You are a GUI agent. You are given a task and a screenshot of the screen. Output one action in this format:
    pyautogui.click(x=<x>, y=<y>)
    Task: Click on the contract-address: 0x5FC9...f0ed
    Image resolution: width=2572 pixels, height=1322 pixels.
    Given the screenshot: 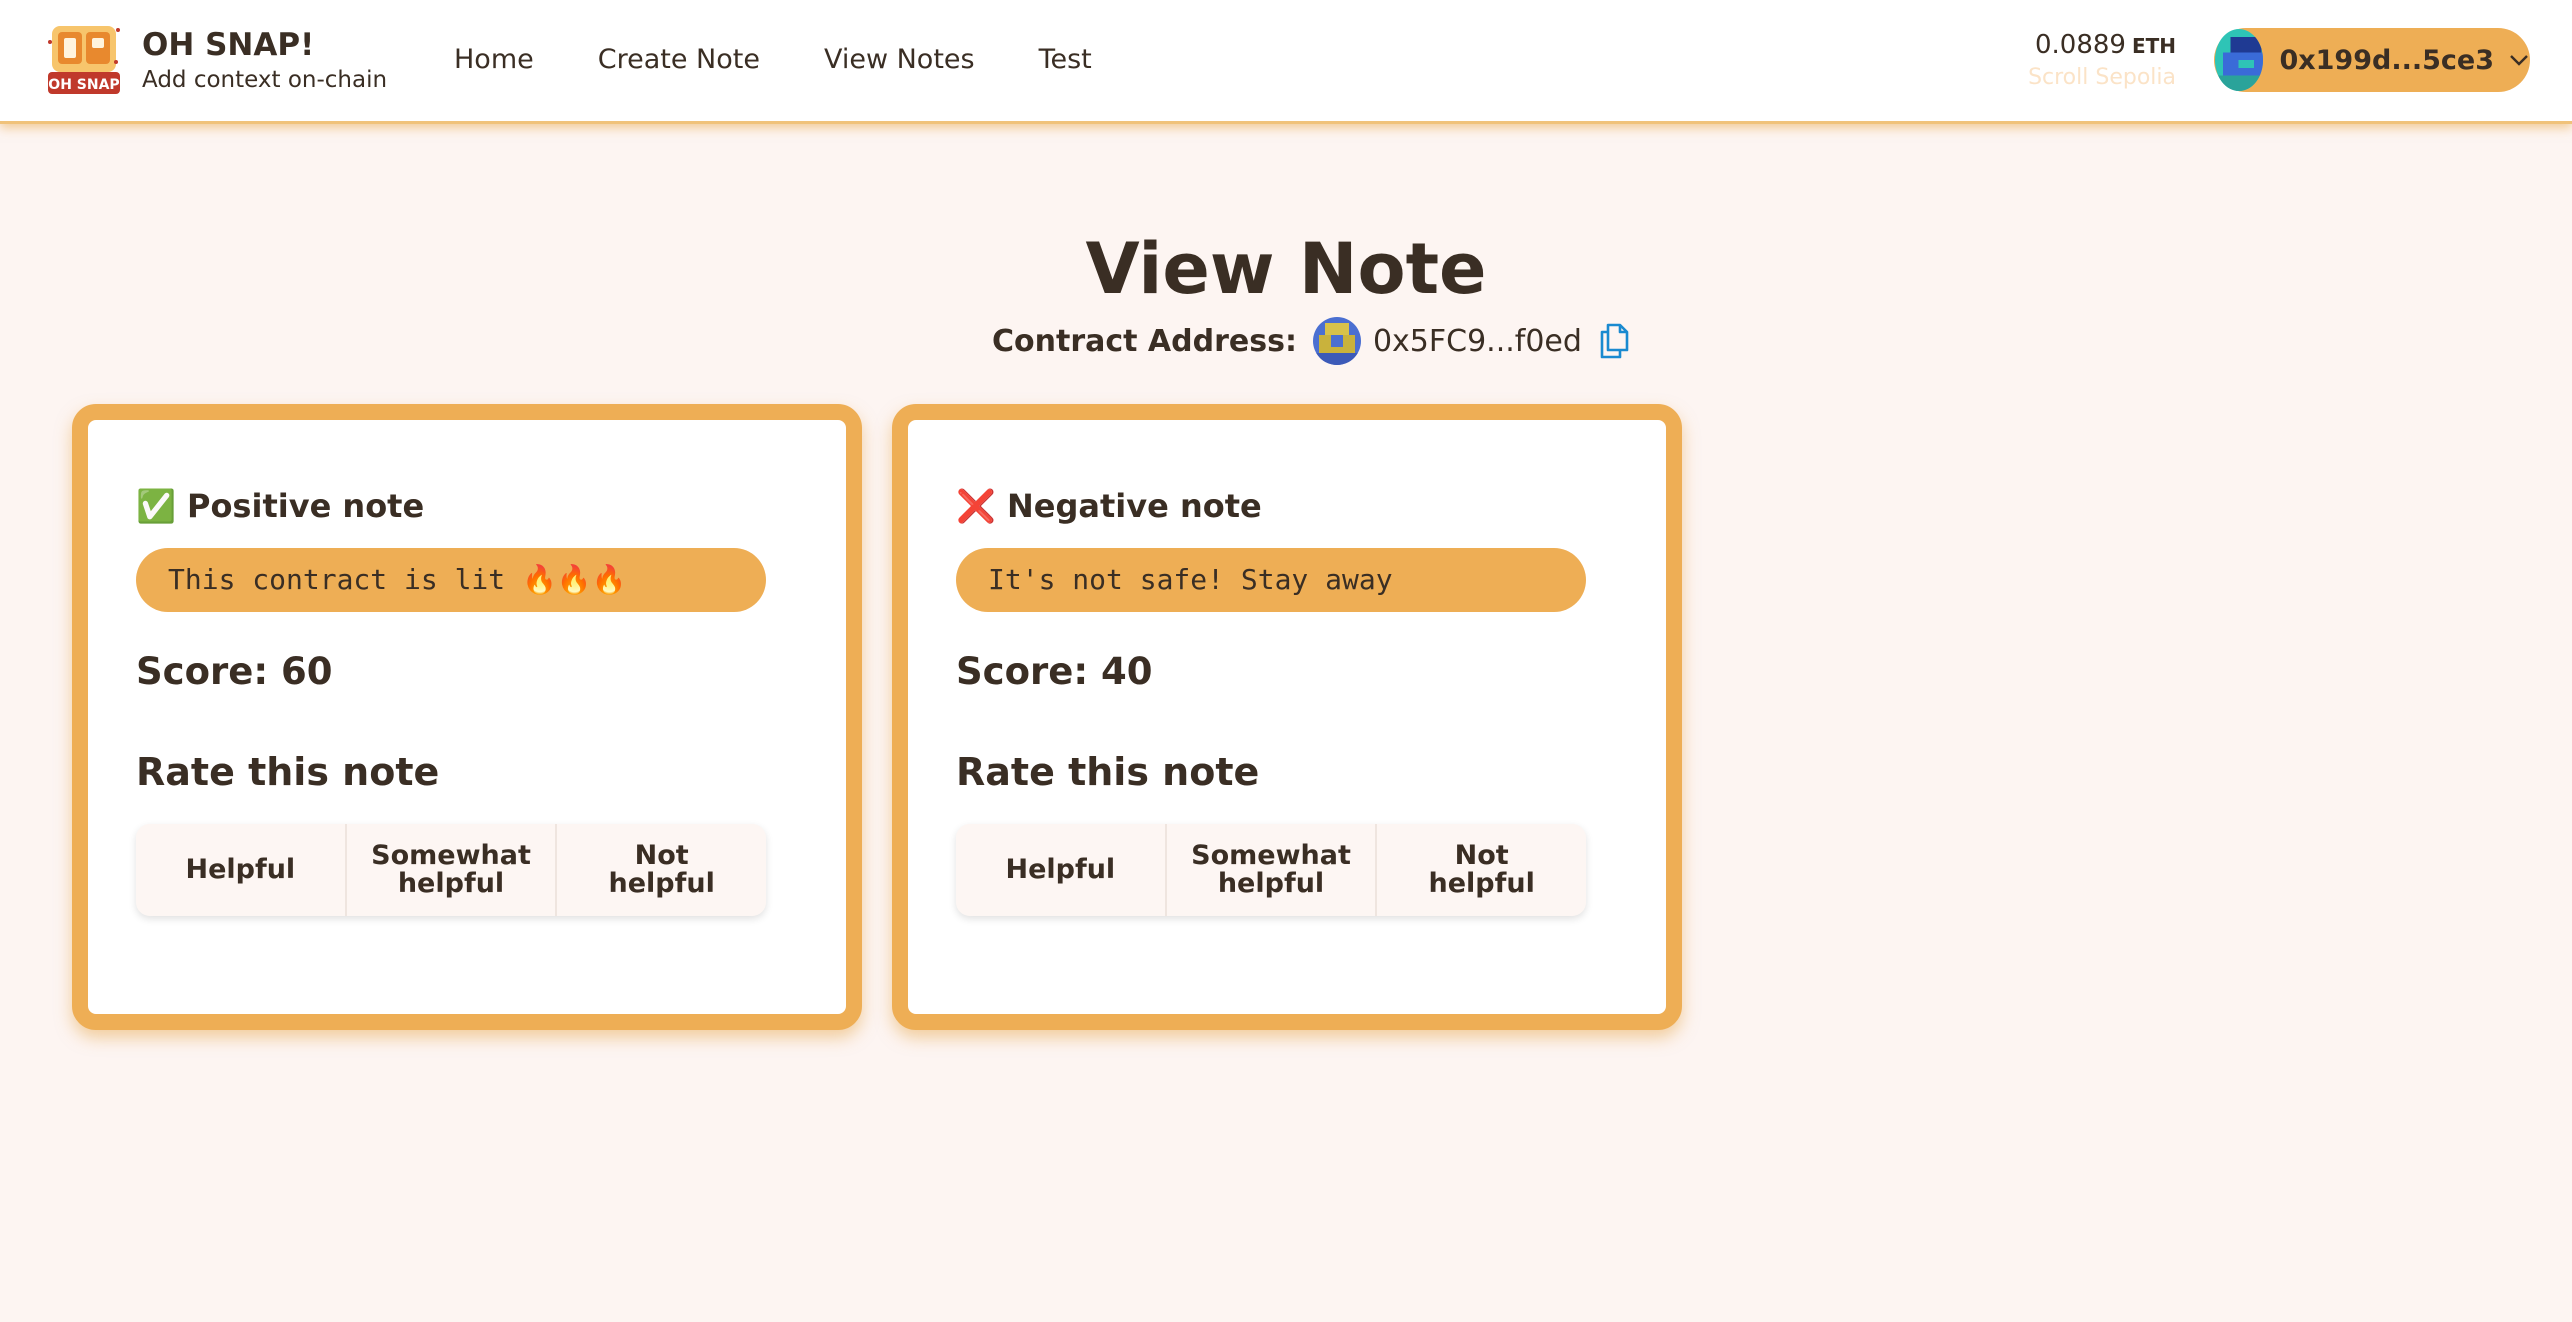 What is the action you would take?
    pyautogui.click(x=1477, y=341)
    